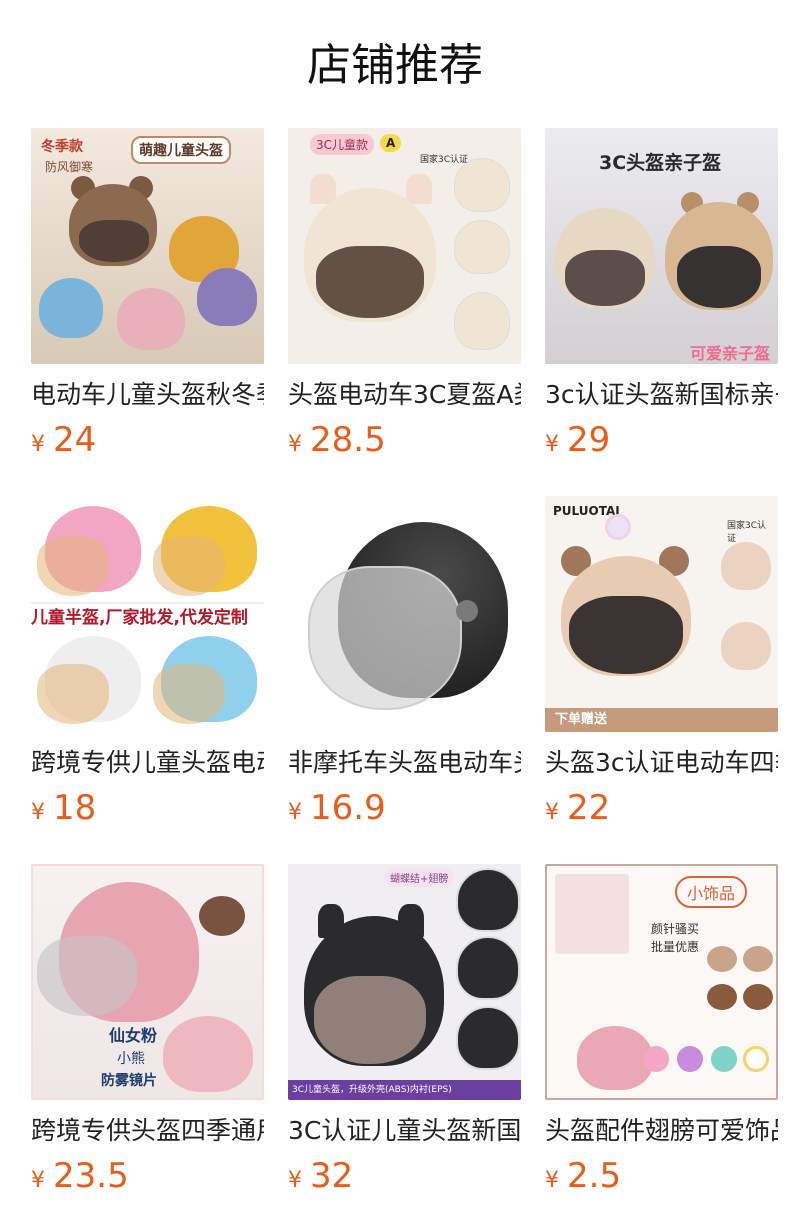 This screenshot has width=790, height=1232. I want to click on product-name: 3C认证儿童头盔新国标, so click(404, 1131).